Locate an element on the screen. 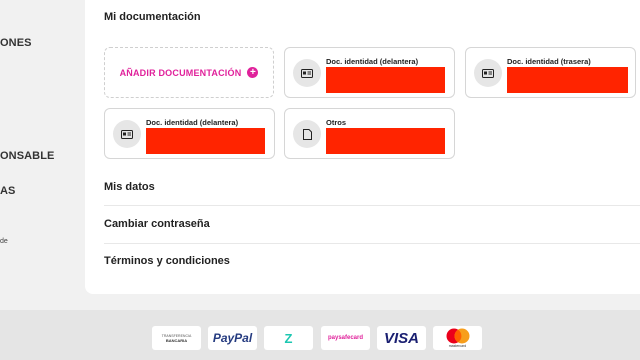 The width and height of the screenshot is (640, 360). terms-link: Términos y condiciones is located at coordinates (167, 261).